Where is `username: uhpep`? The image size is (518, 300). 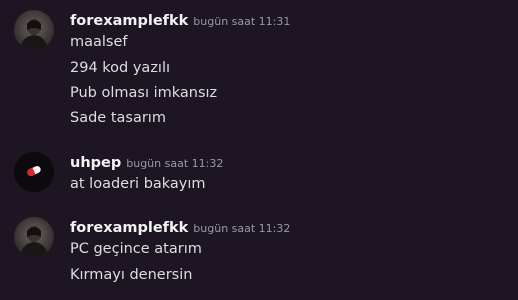 username: uhpep is located at coordinates (95, 163).